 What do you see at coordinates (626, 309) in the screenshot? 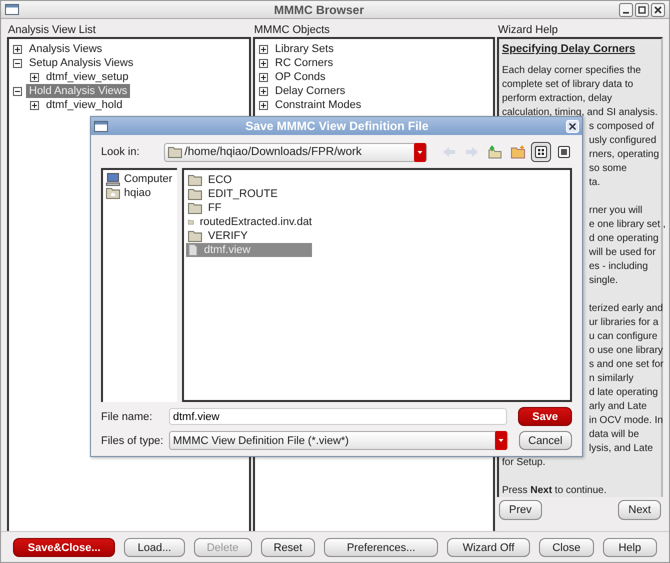
I see `help-text: terized early and` at bounding box center [626, 309].